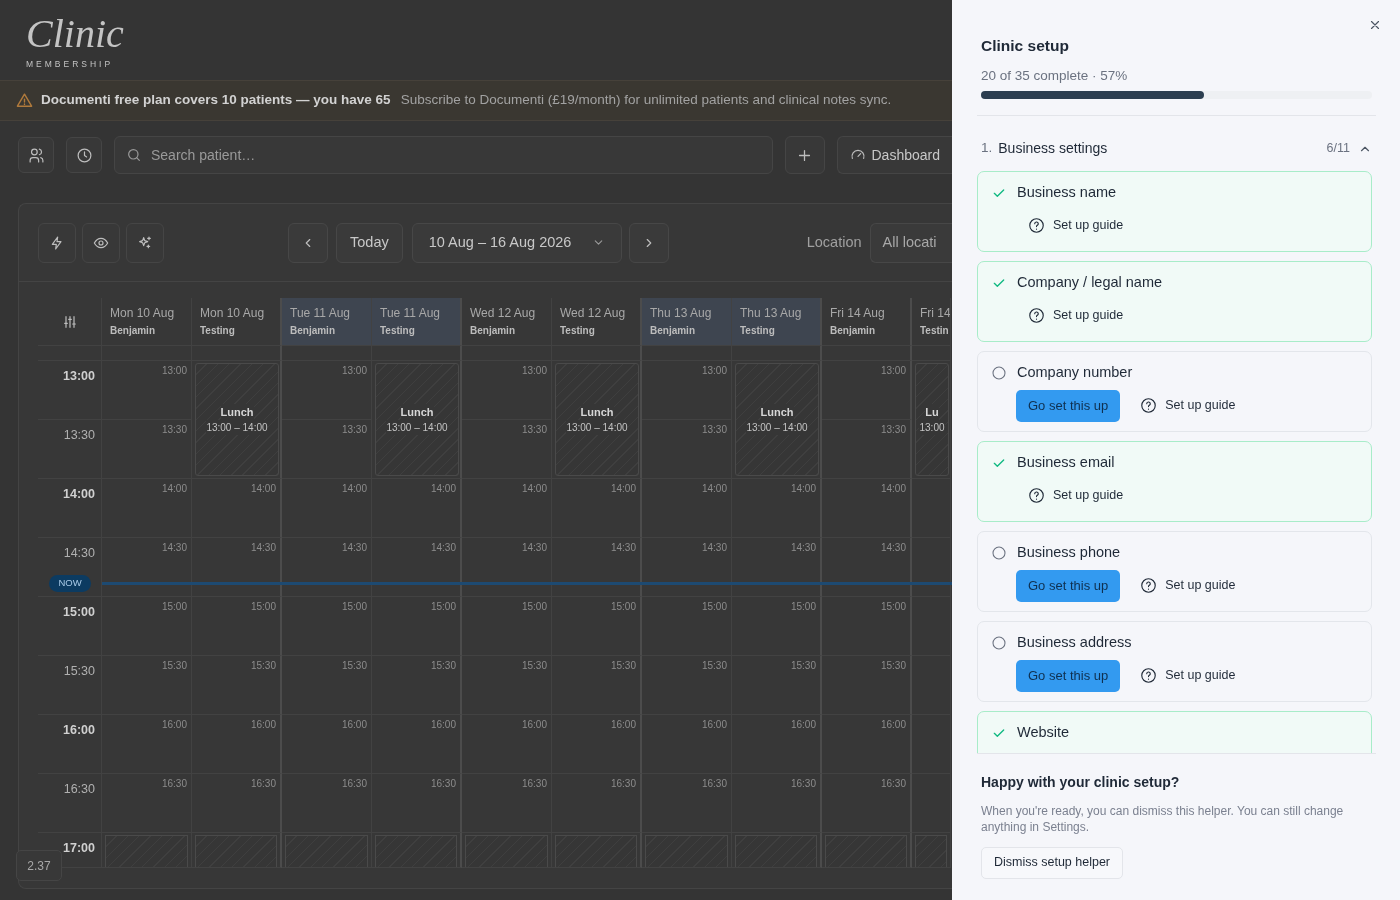  What do you see at coordinates (145, 242) in the screenshot?
I see `magic-button` at bounding box center [145, 242].